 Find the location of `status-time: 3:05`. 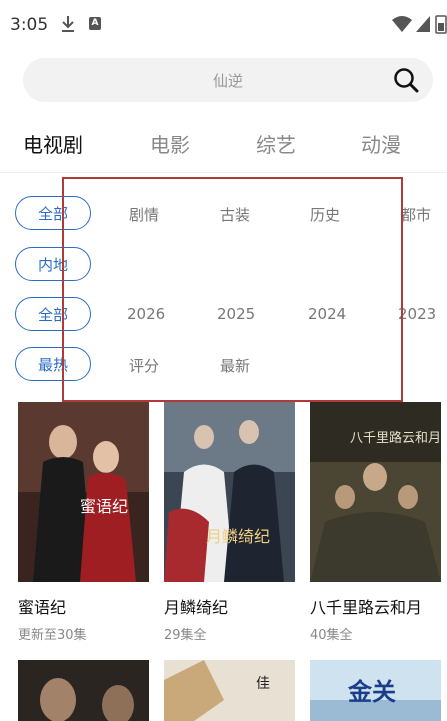

status-time: 3:05 is located at coordinates (29, 25).